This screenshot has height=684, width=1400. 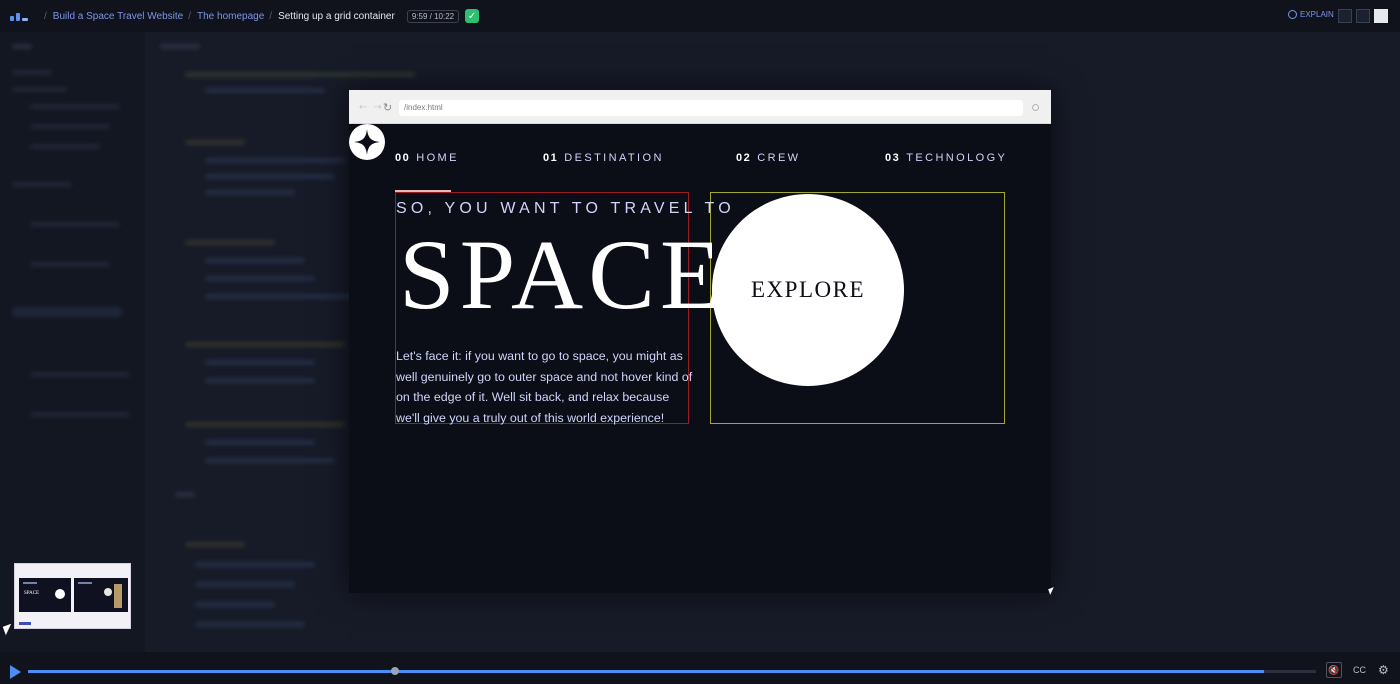 I want to click on breadcrumb-module: The homepage, so click(x=230, y=16).